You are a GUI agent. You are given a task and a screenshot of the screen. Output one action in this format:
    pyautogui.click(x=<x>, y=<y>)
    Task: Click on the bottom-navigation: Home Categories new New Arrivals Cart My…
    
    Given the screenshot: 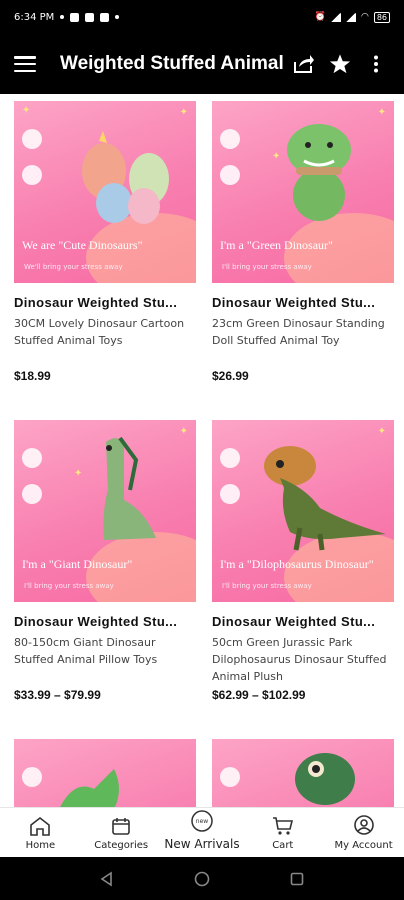 What is the action you would take?
    pyautogui.click(x=202, y=832)
    